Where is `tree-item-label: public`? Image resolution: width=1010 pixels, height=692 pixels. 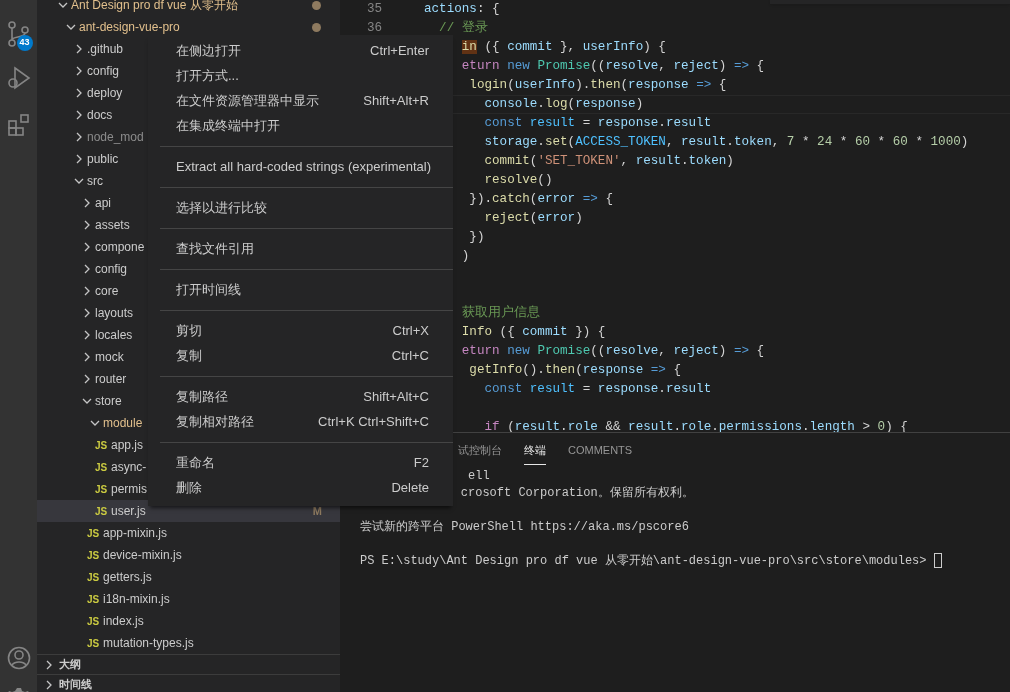
tree-item-label: public is located at coordinates (103, 159).